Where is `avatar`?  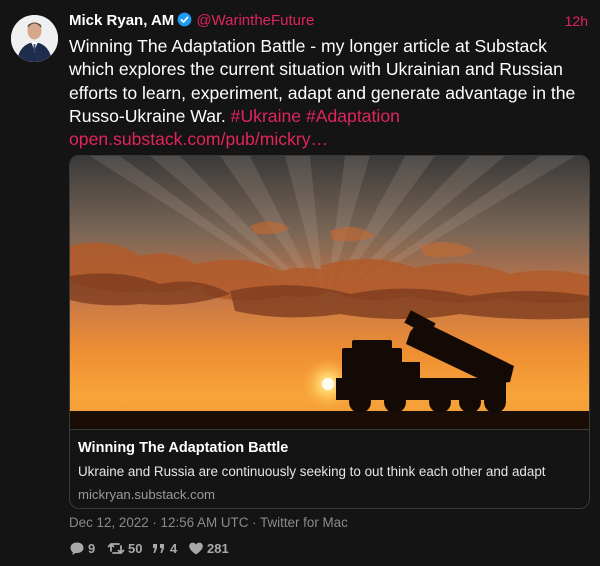 avatar is located at coordinates (34, 38).